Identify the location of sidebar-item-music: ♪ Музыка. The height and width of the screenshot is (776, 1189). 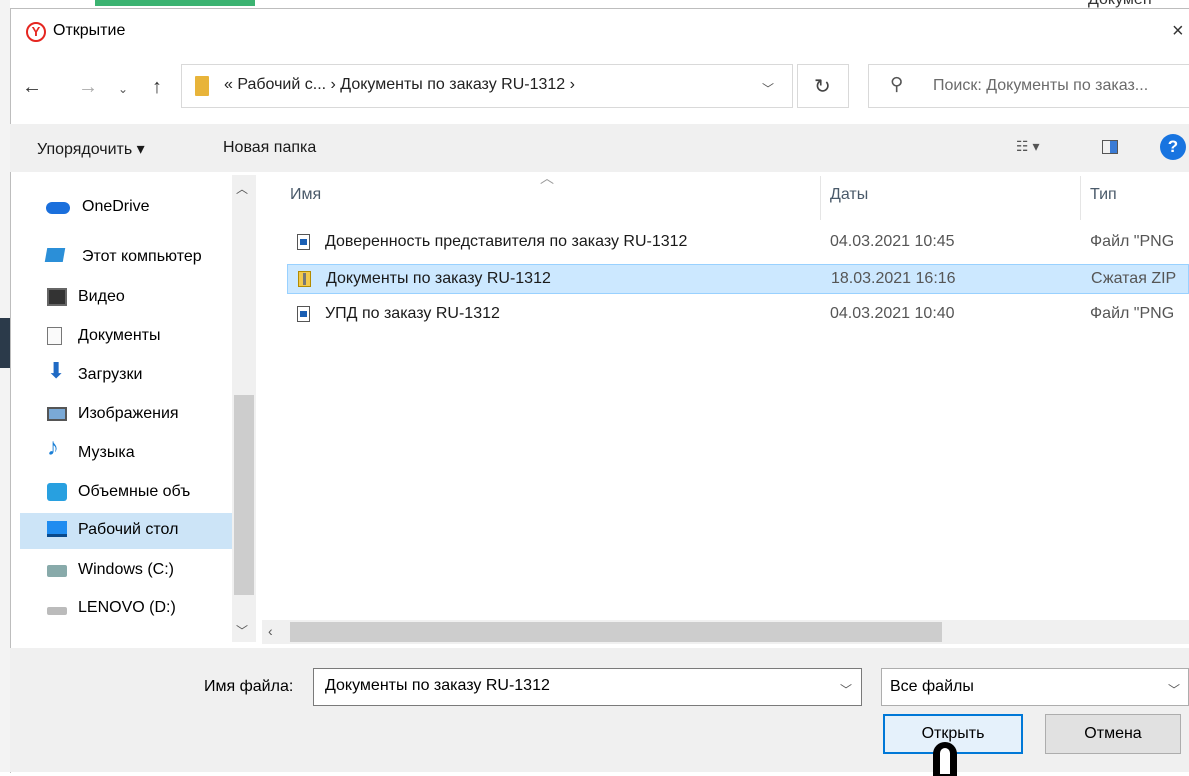
(126, 453).